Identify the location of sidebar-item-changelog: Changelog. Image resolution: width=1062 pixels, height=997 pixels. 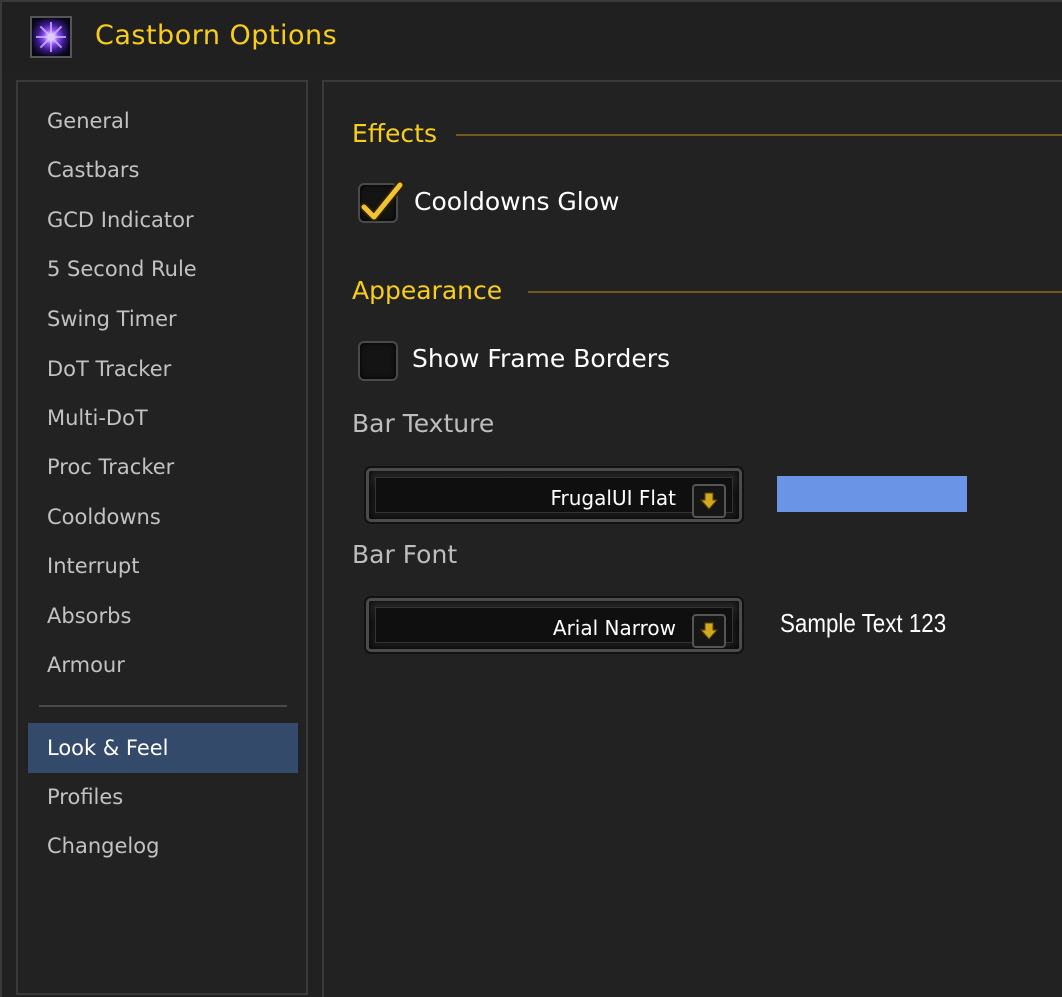
(163, 846).